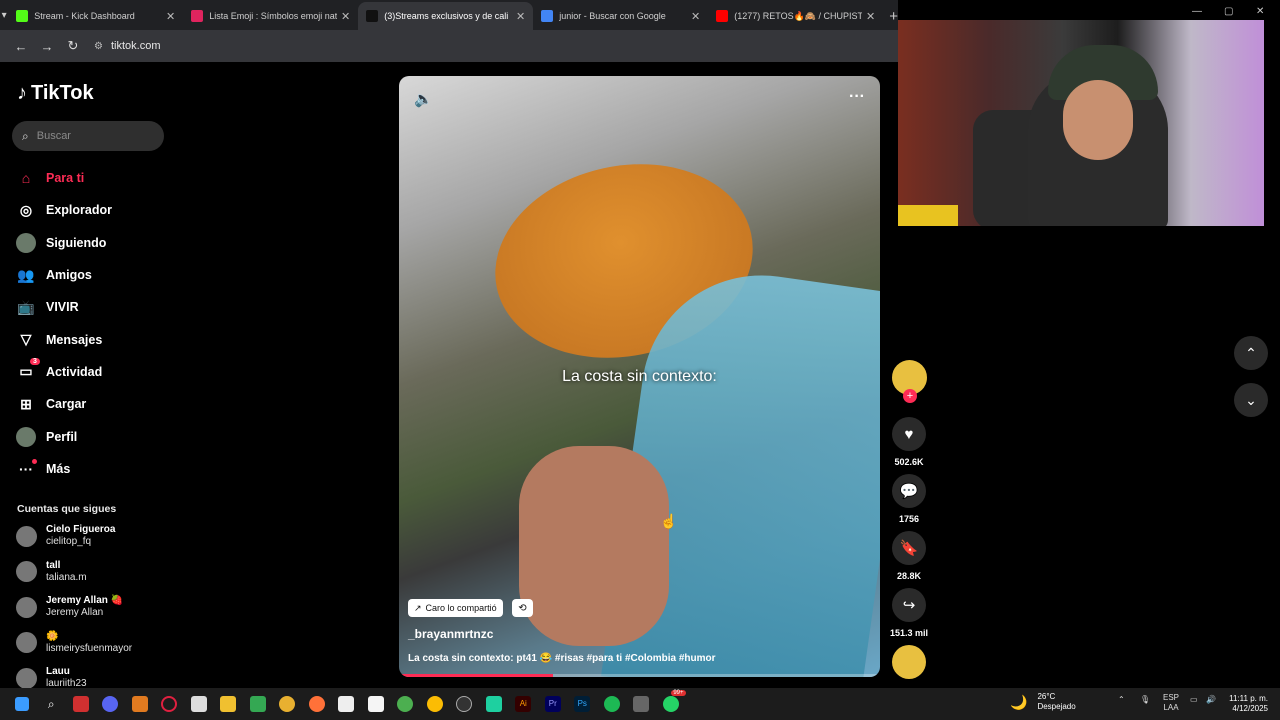 The width and height of the screenshot is (1280, 720). I want to click on activity-badge: 3, so click(35, 361).